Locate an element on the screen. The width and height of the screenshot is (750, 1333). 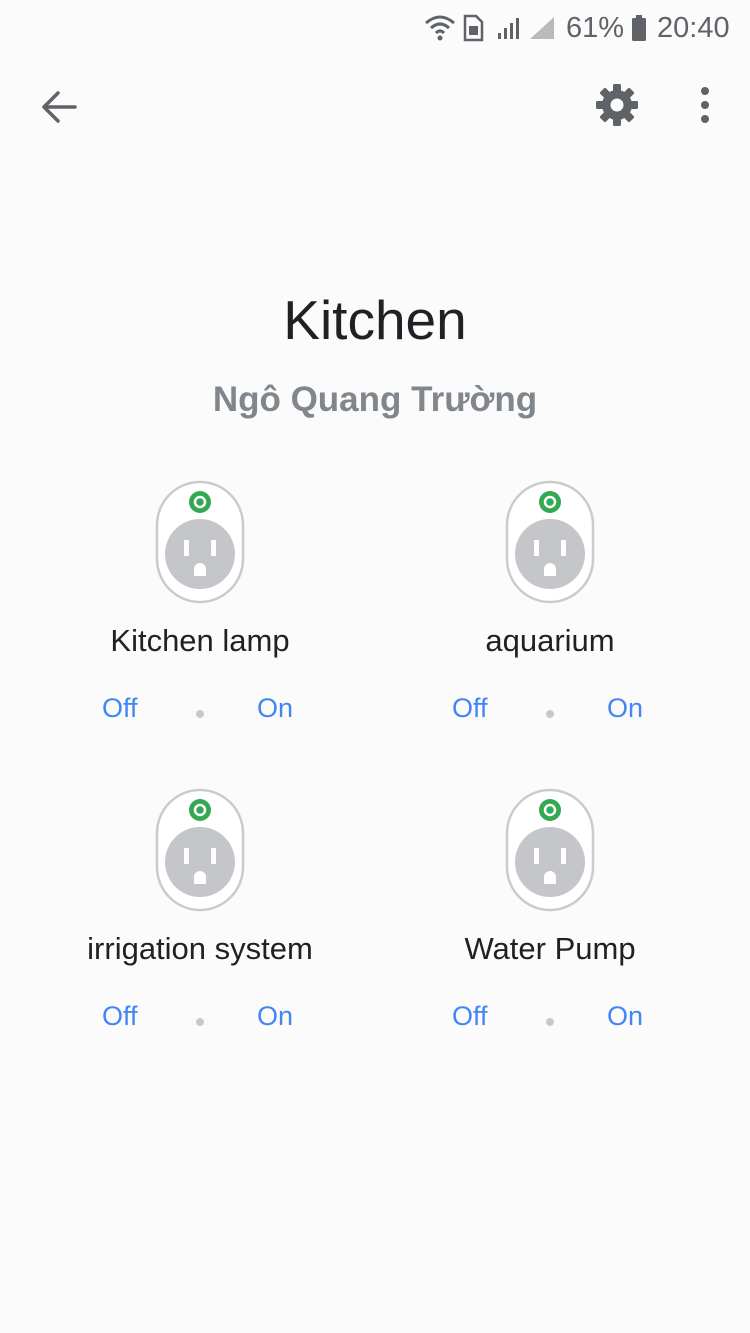
more-vertical-icon is located at coordinates (705, 107).